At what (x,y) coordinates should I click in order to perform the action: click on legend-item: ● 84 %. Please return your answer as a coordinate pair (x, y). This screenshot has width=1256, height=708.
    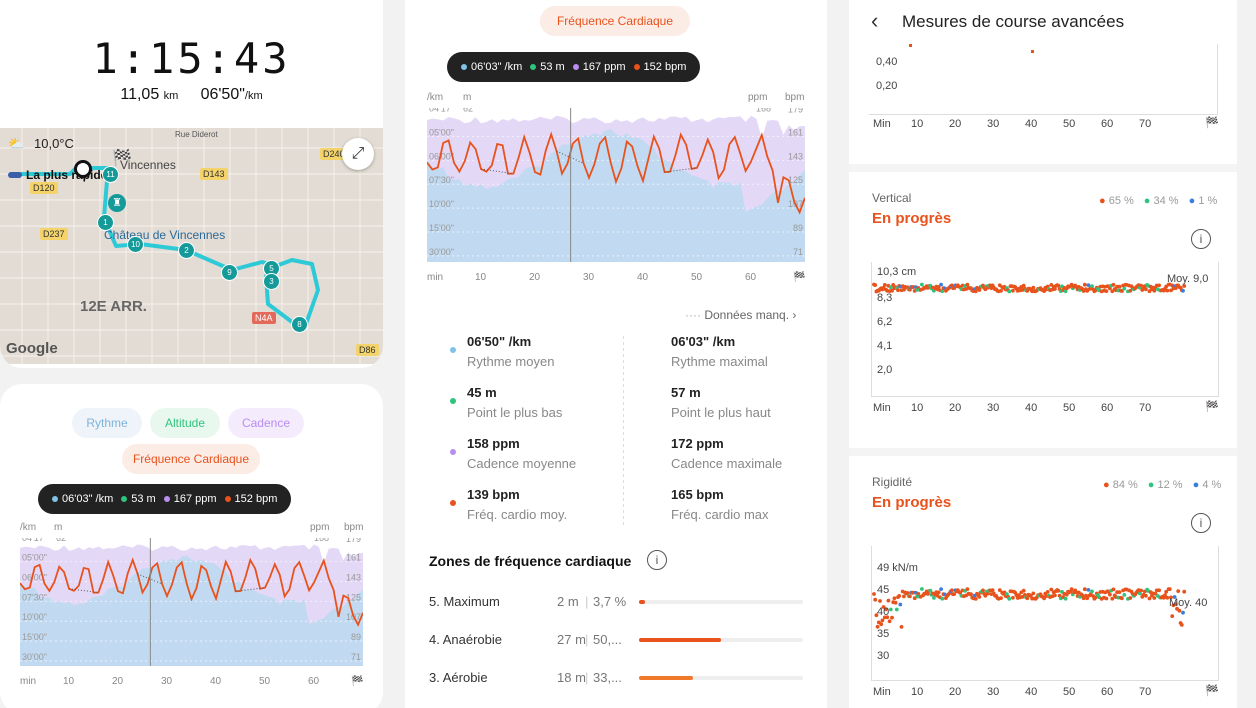
    Looking at the image, I should click on (1120, 485).